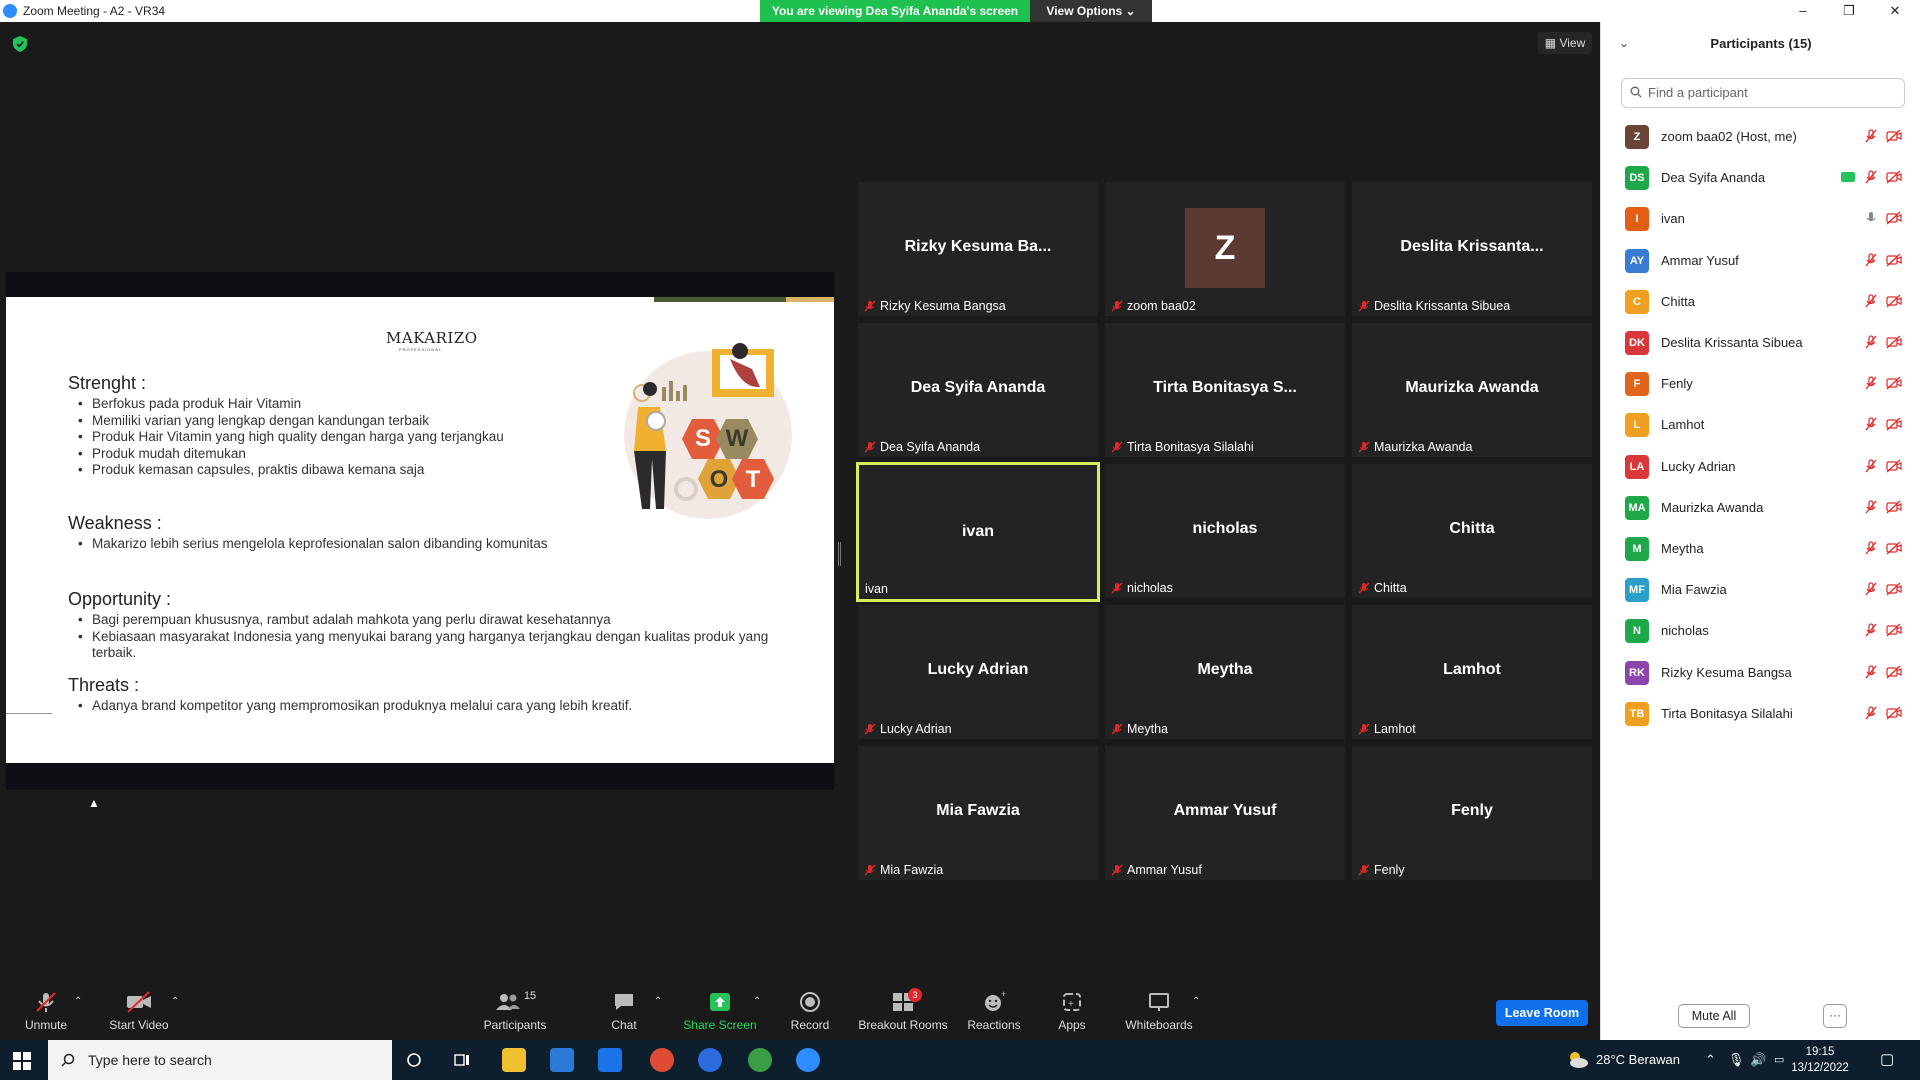 The height and width of the screenshot is (1080, 1920). What do you see at coordinates (1895, 11) in the screenshot?
I see `close-button: ✕` at bounding box center [1895, 11].